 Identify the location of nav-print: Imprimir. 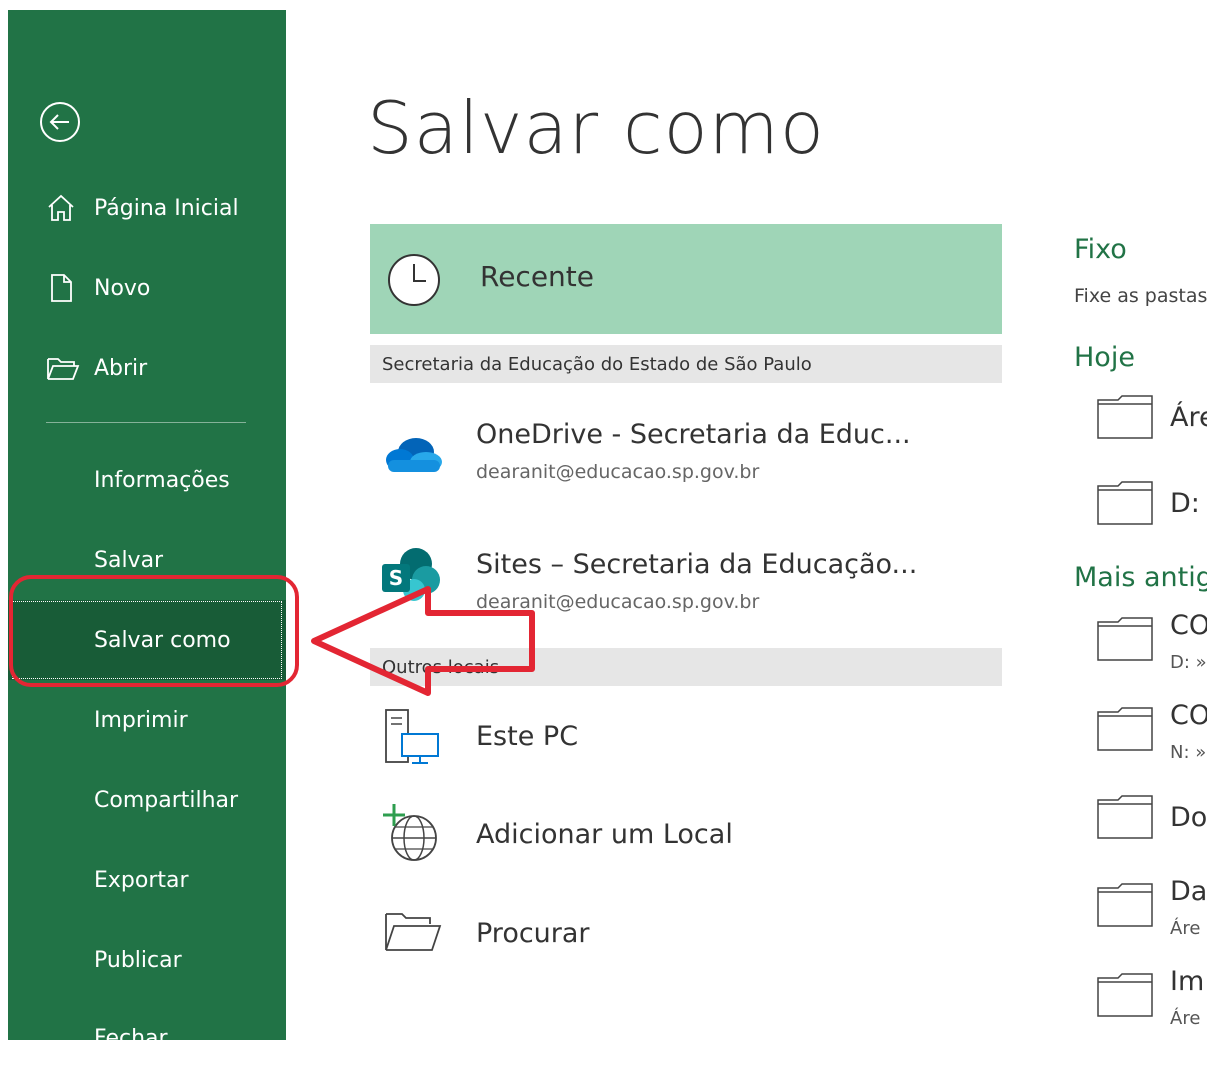
(147, 720).